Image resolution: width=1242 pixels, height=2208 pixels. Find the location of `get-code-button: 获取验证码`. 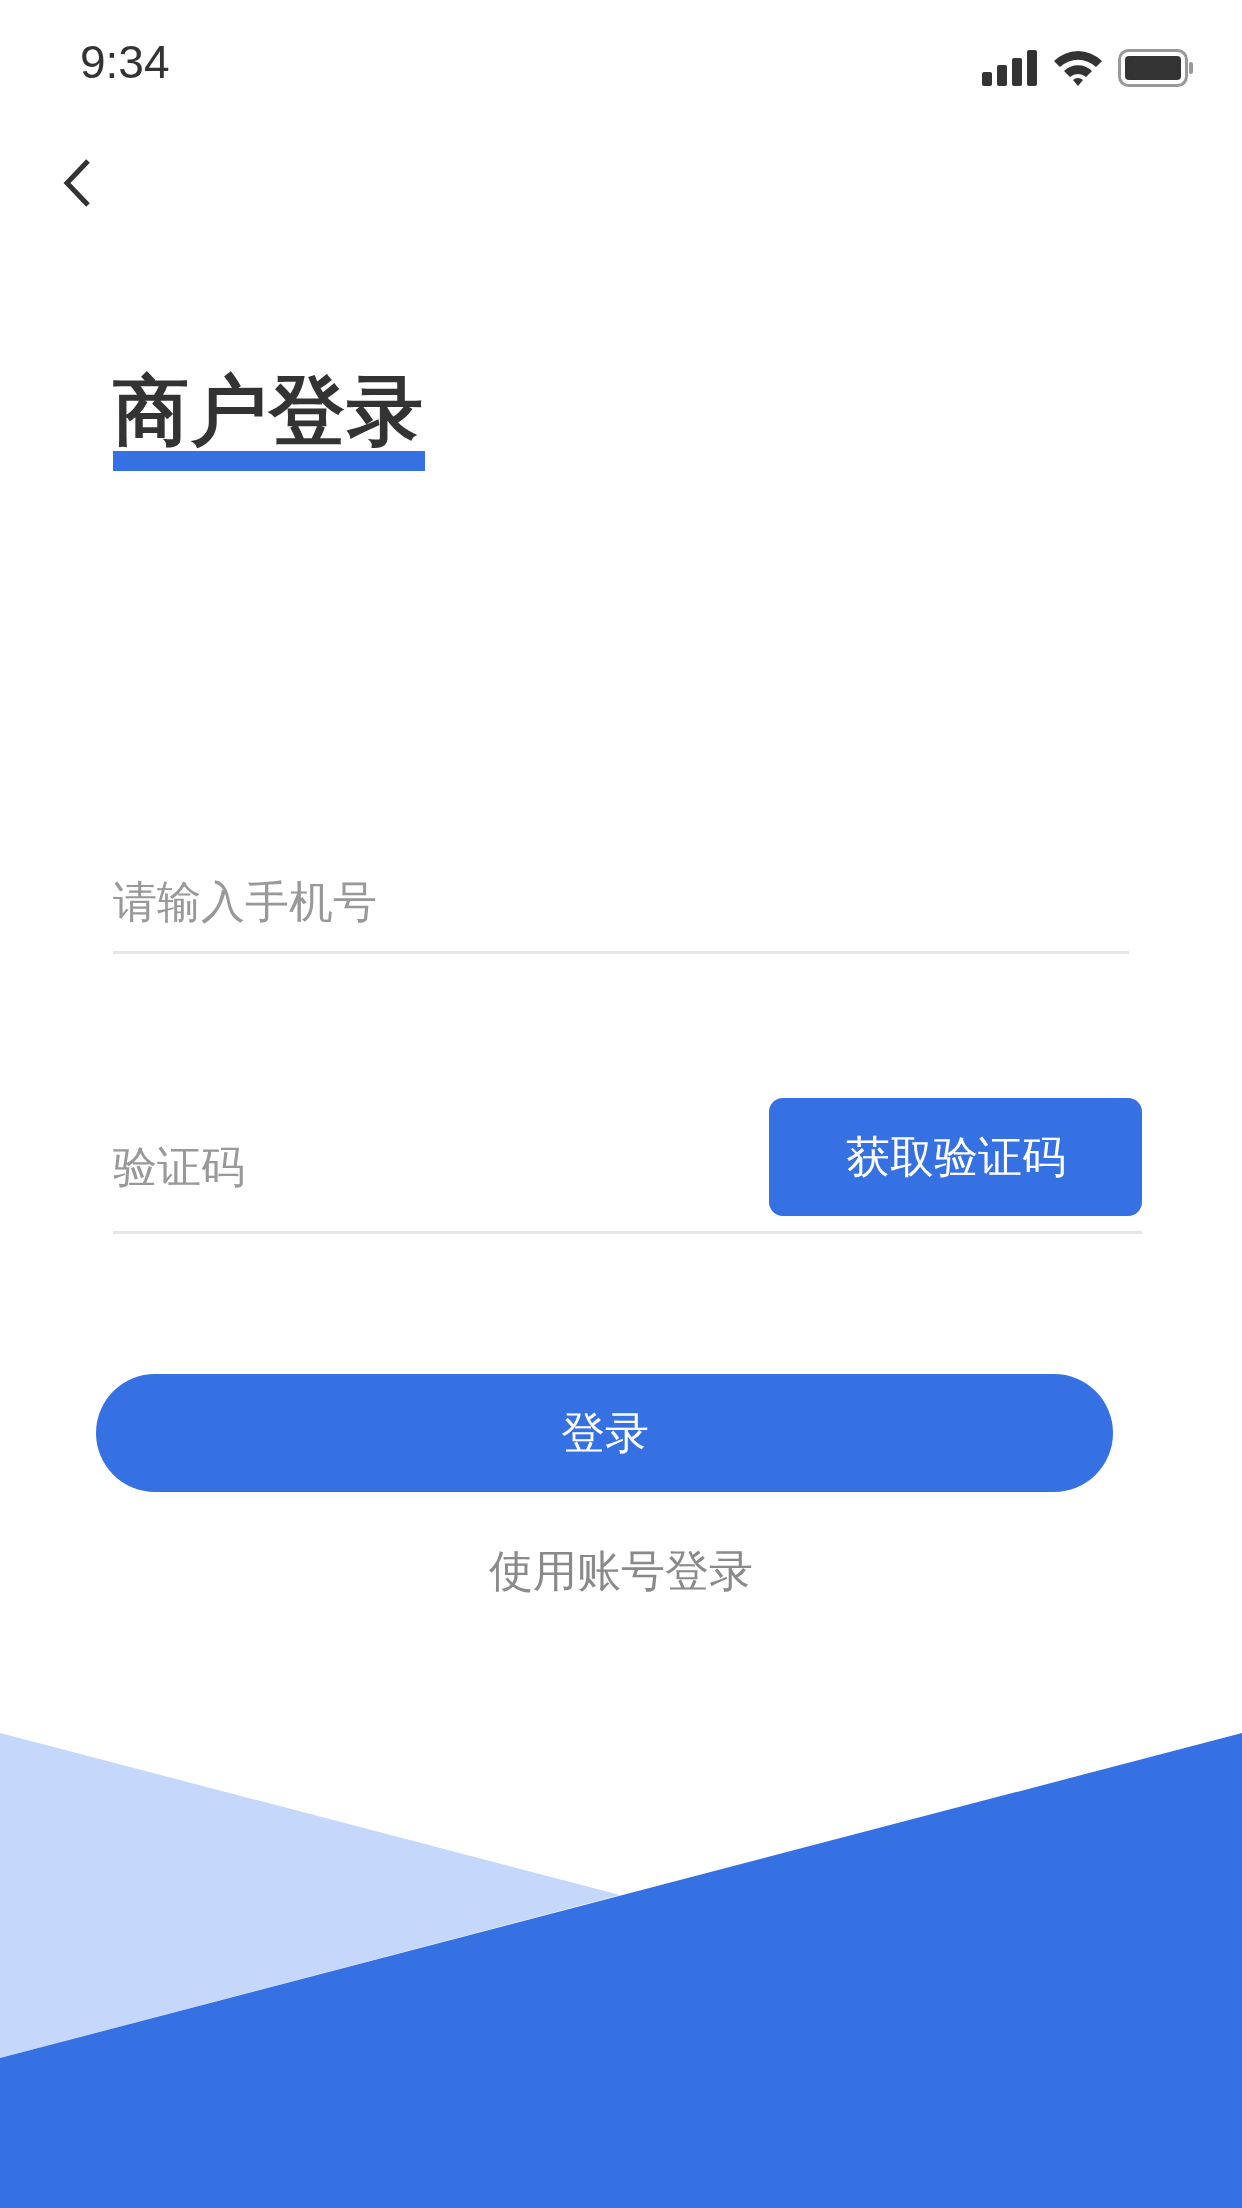

get-code-button: 获取验证码 is located at coordinates (955, 1157).